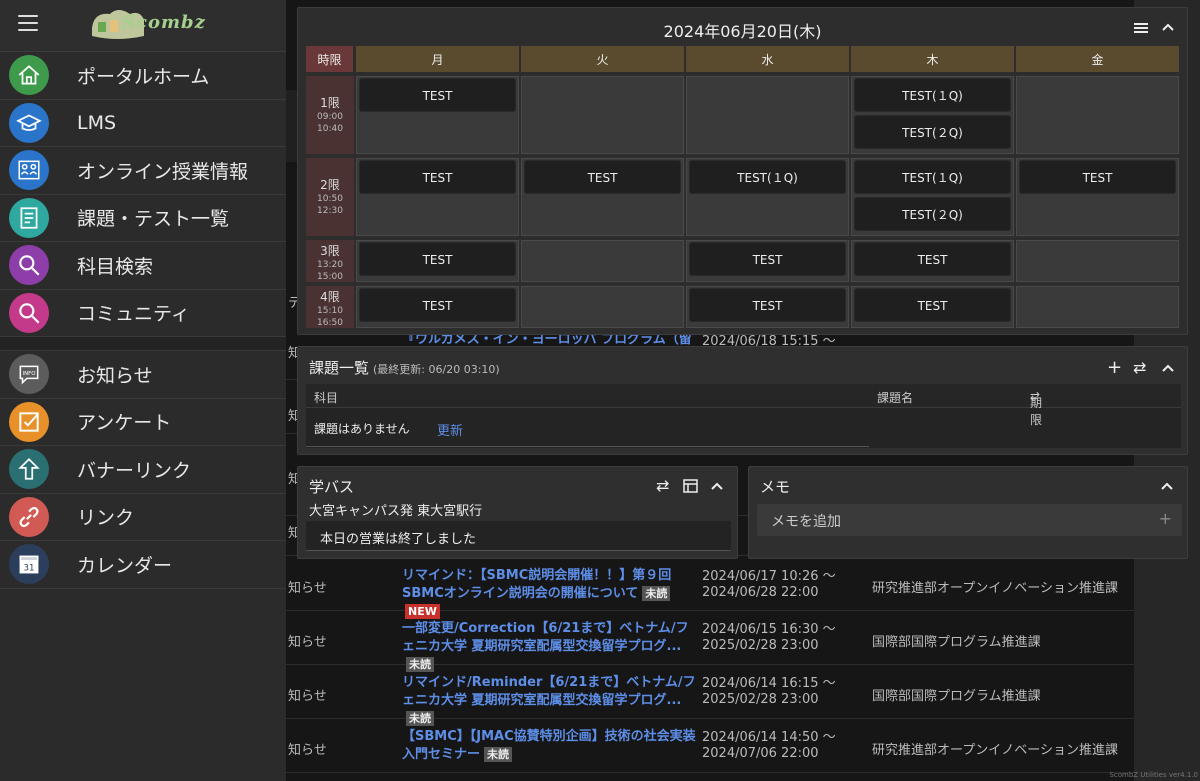 This screenshot has height=781, width=1200. Describe the element at coordinates (969, 520) in the screenshot. I see `memo-add-input: メモを追加 +` at that location.